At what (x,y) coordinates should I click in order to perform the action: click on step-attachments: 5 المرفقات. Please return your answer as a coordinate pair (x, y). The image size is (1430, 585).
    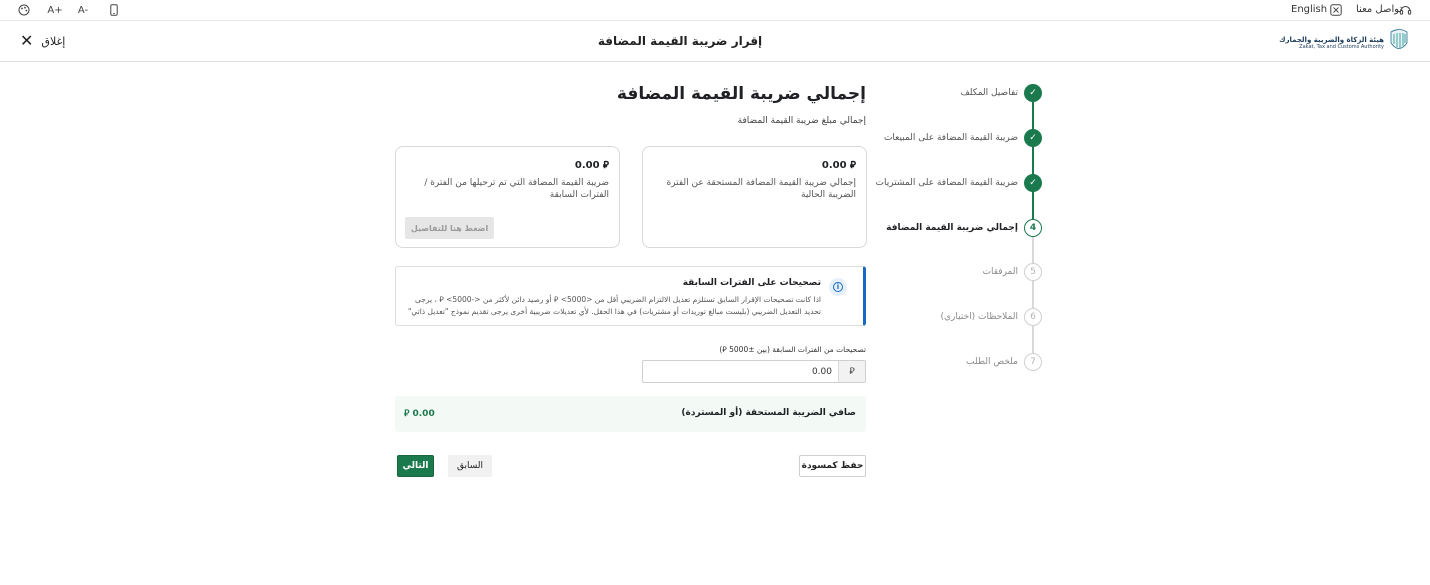
    Looking at the image, I should click on (965, 271).